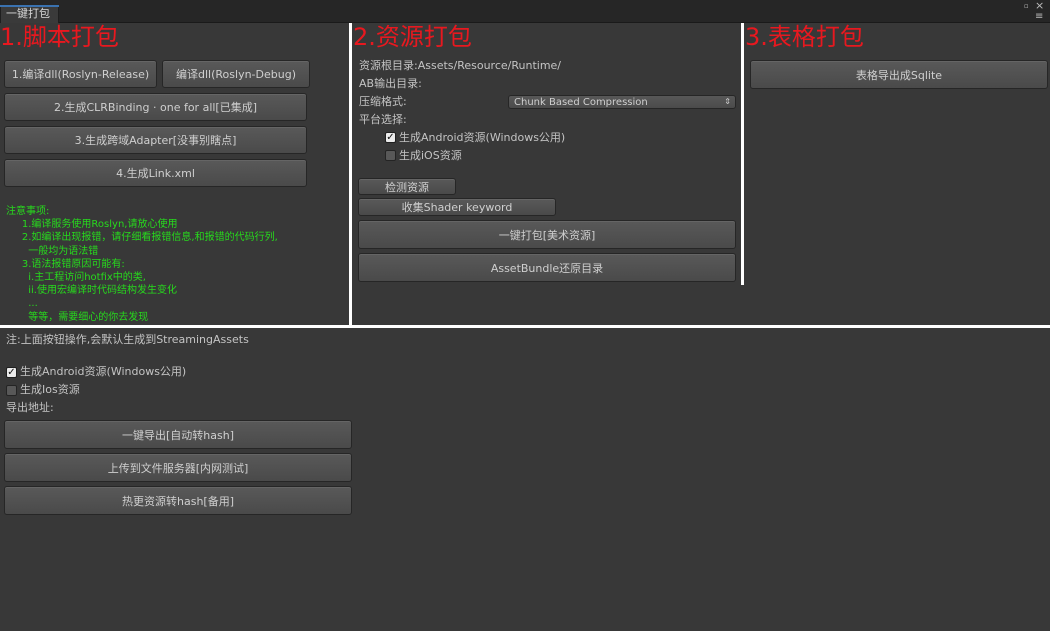 This screenshot has width=1050, height=631. What do you see at coordinates (178, 467) in the screenshot?
I see `upload-server-button: 上传到文件服务器[内网测试]` at bounding box center [178, 467].